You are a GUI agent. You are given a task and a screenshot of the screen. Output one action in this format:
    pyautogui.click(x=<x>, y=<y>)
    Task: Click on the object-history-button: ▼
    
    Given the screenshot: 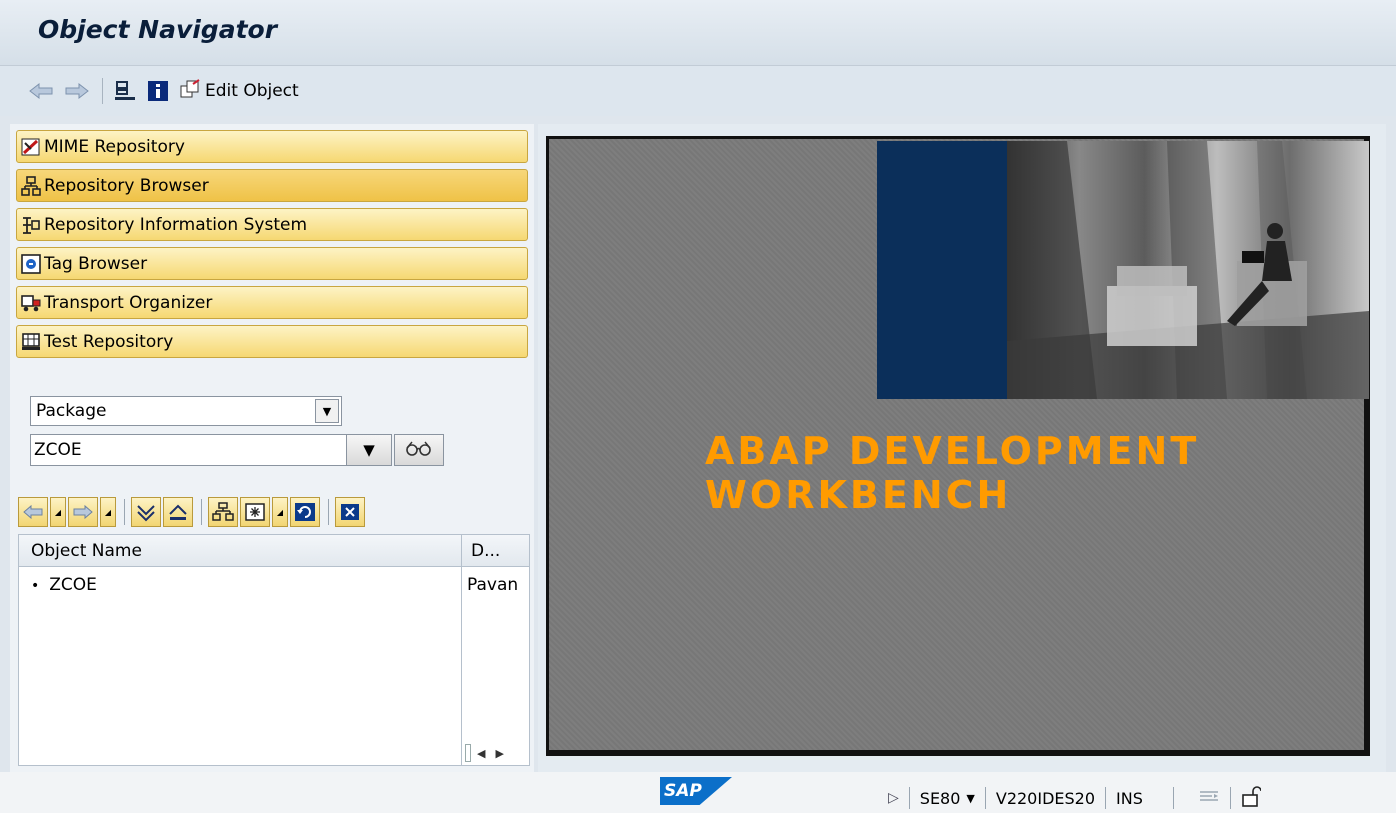 What is the action you would take?
    pyautogui.click(x=369, y=450)
    